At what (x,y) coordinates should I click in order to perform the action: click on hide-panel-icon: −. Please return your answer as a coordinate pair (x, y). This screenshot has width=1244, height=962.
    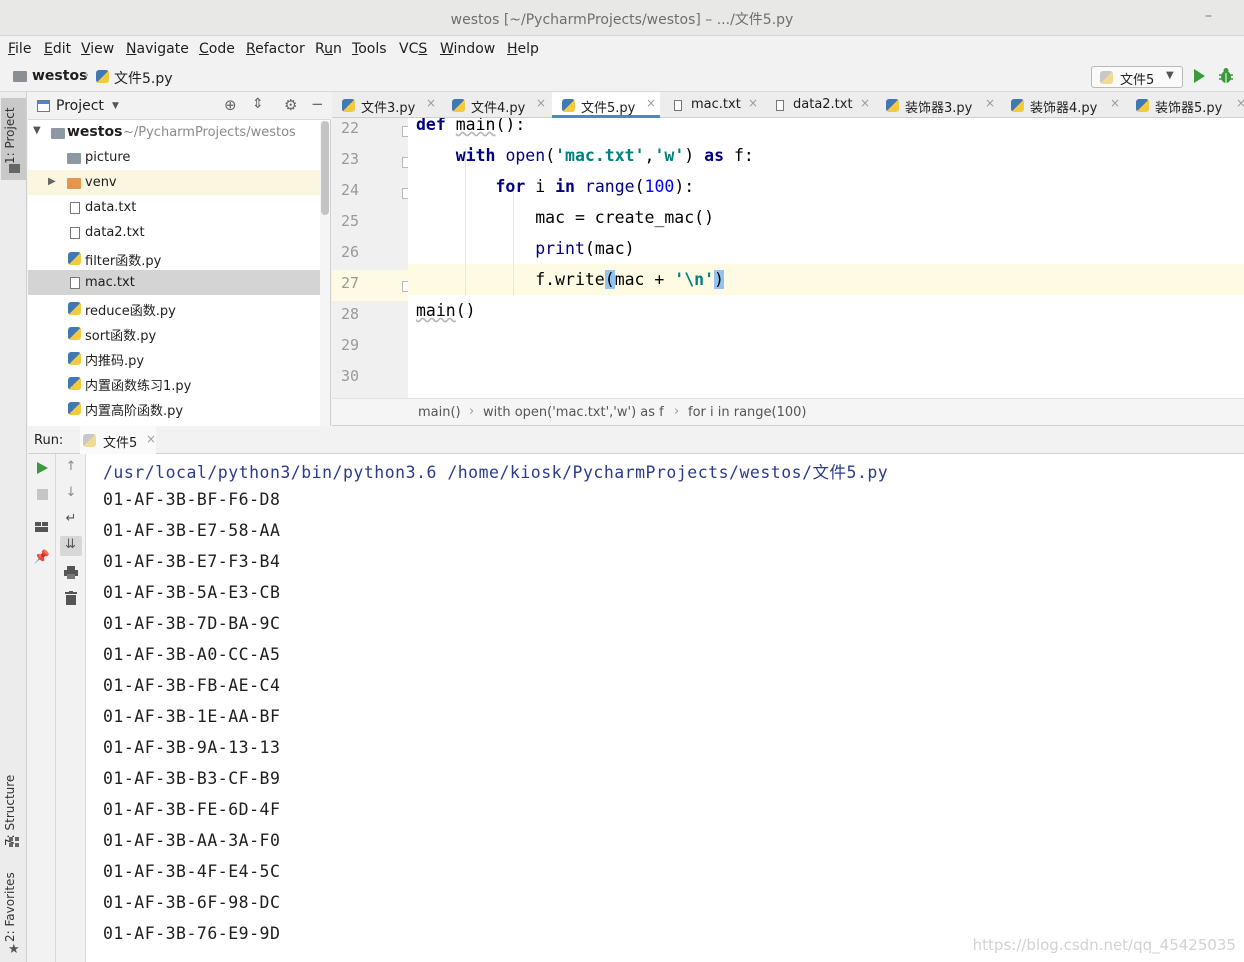
    Looking at the image, I should click on (317, 104).